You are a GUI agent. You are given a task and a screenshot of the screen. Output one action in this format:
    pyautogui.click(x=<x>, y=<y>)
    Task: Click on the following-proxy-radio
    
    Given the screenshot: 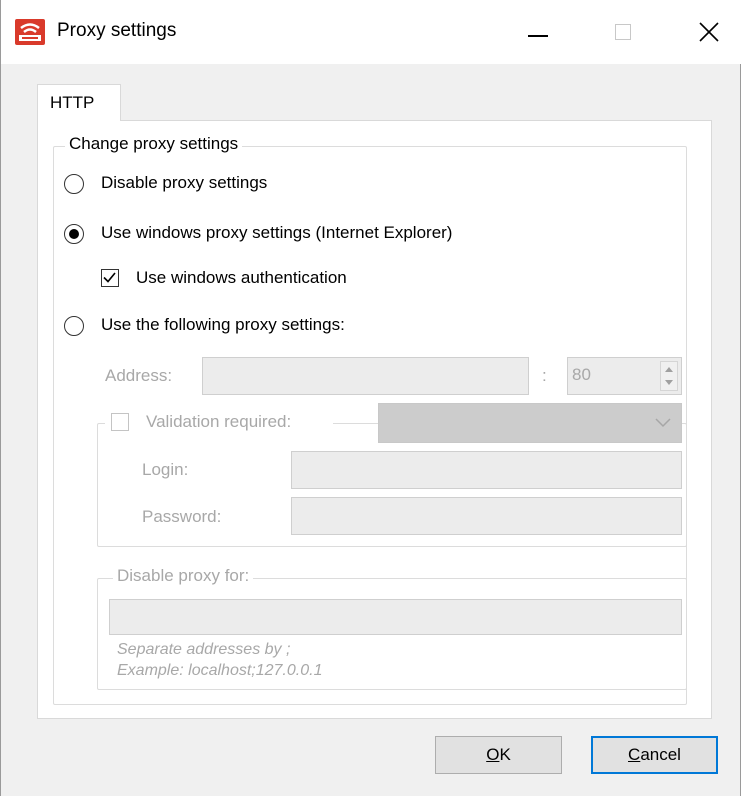 What is the action you would take?
    pyautogui.click(x=74, y=326)
    